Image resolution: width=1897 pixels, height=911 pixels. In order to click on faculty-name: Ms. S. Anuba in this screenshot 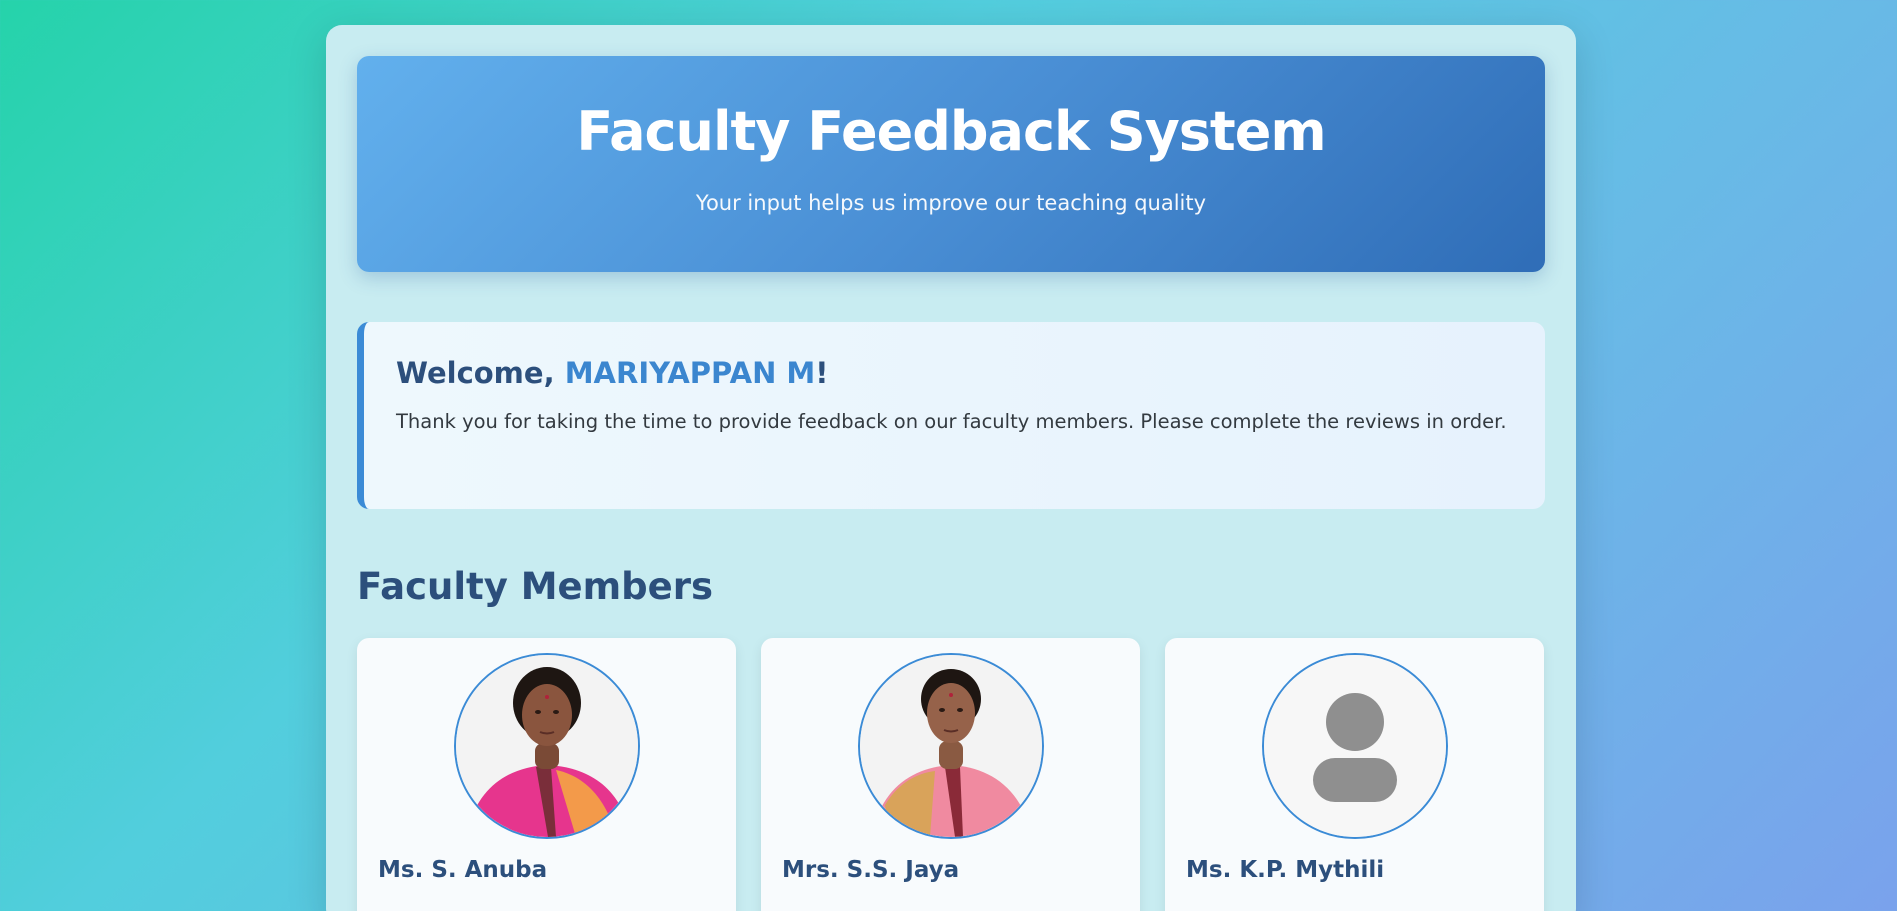, I will do `click(463, 870)`.